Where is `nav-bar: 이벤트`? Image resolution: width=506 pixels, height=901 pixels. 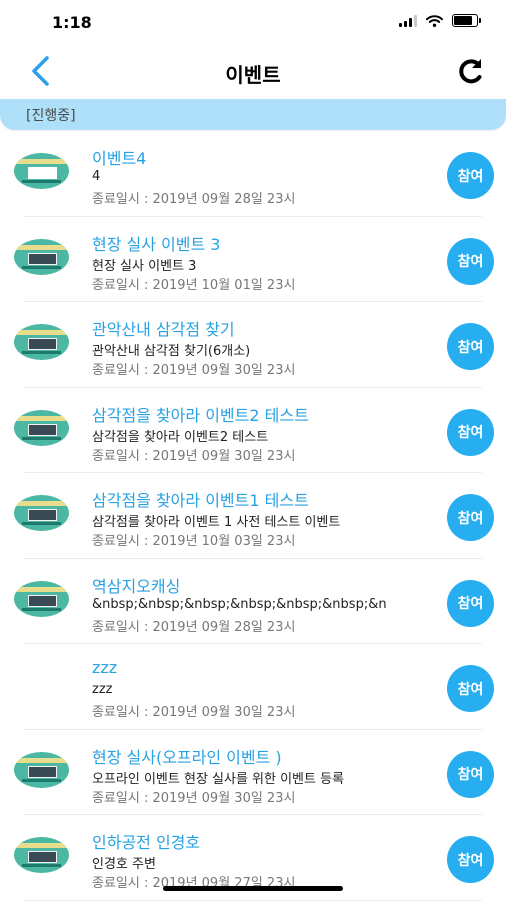 nav-bar: 이벤트 is located at coordinates (253, 71).